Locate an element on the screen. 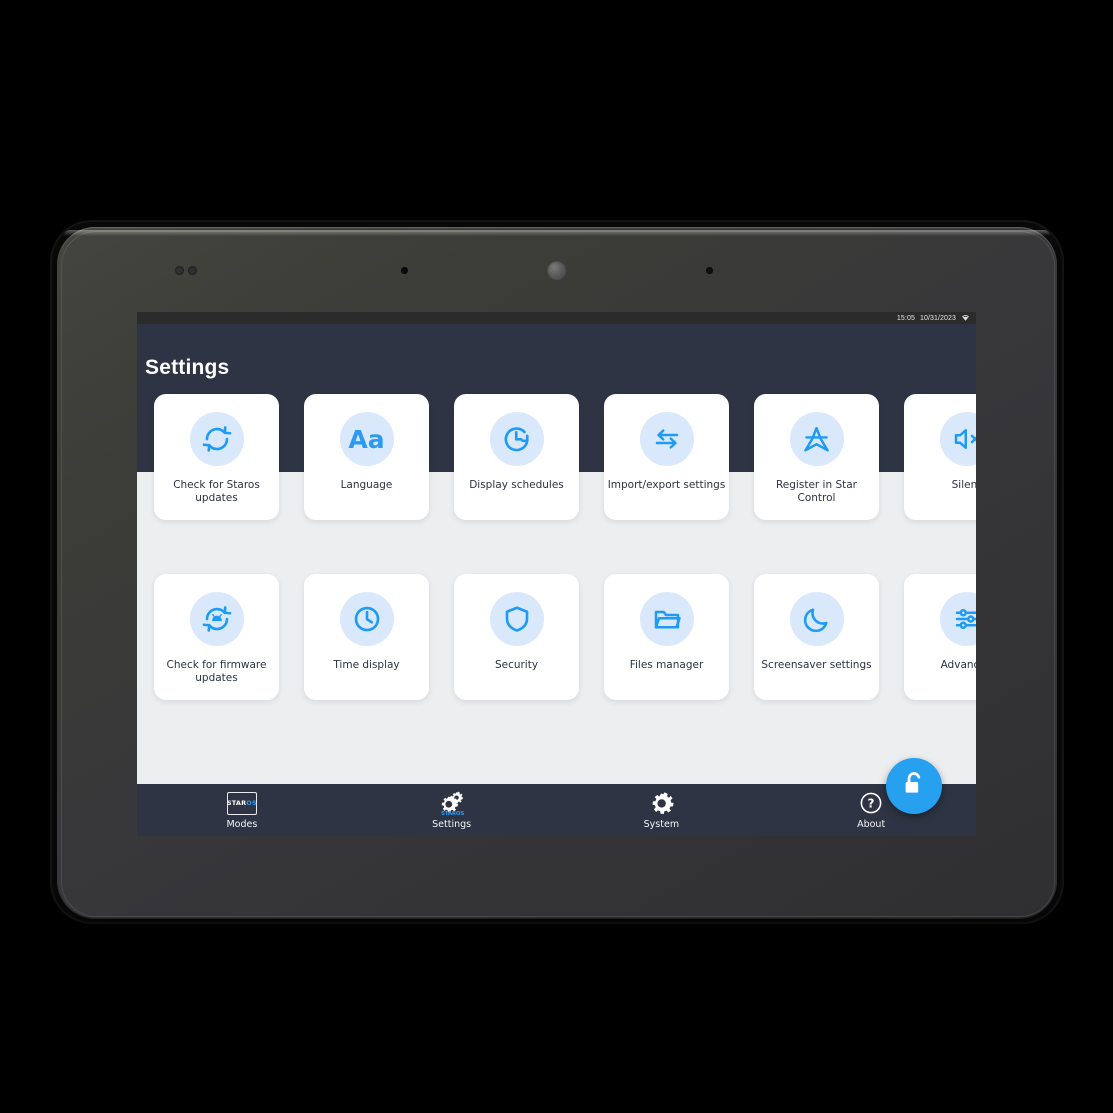 The width and height of the screenshot is (1113, 1113). status-bar-time: 15:05 is located at coordinates (905, 318).